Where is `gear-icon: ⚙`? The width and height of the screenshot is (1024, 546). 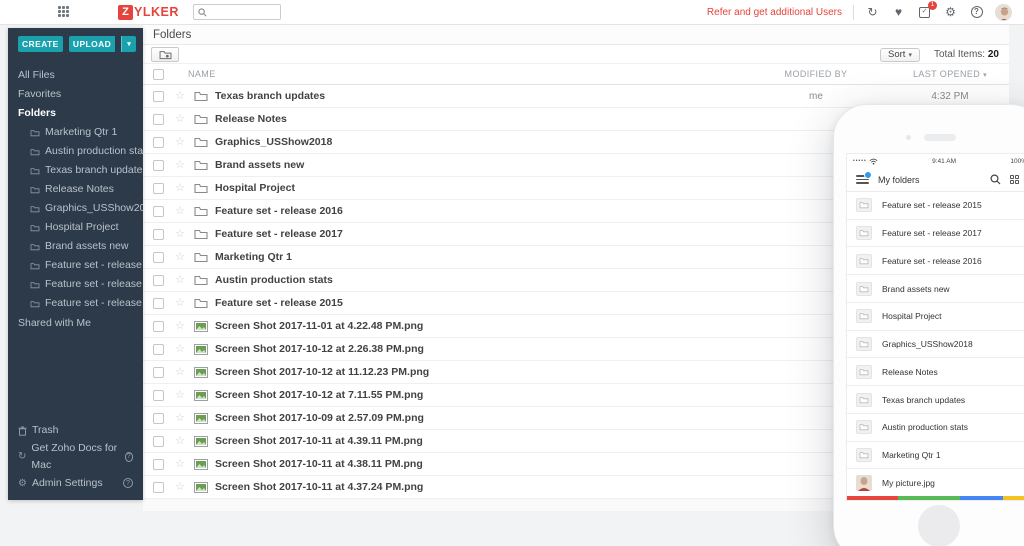
gear-icon: ⚙ is located at coordinates (22, 483).